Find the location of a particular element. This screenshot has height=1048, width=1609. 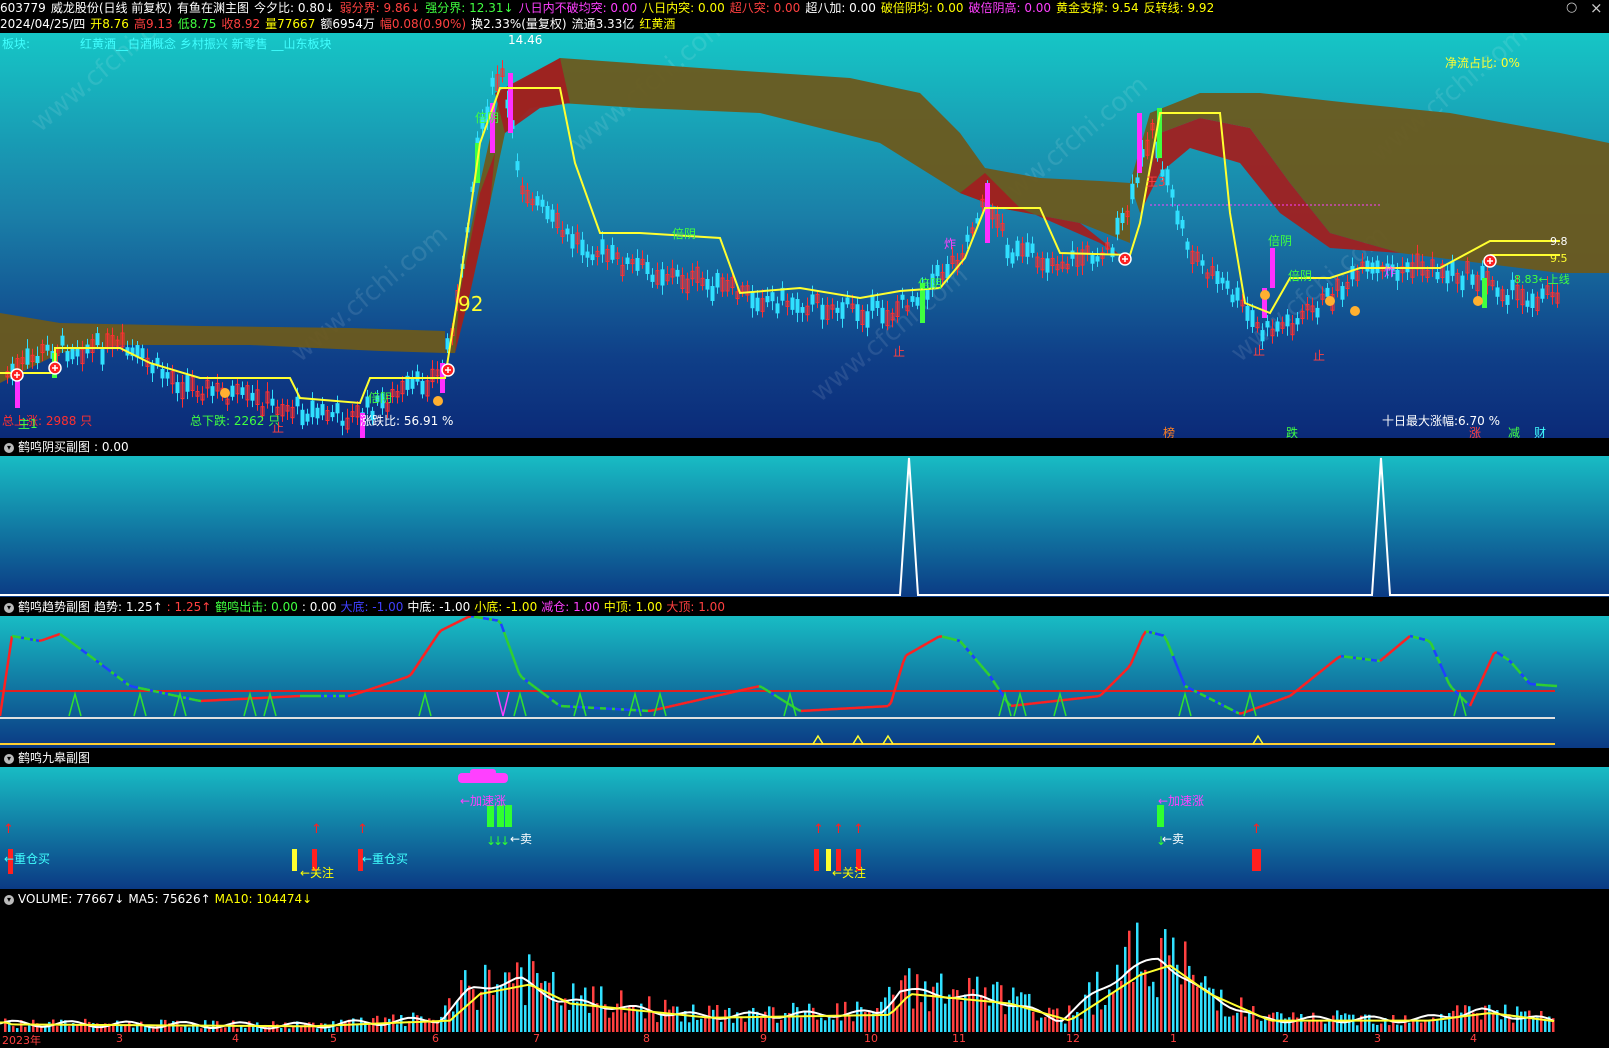

down-arrow-icon: ↓ is located at coordinates (505, 841).